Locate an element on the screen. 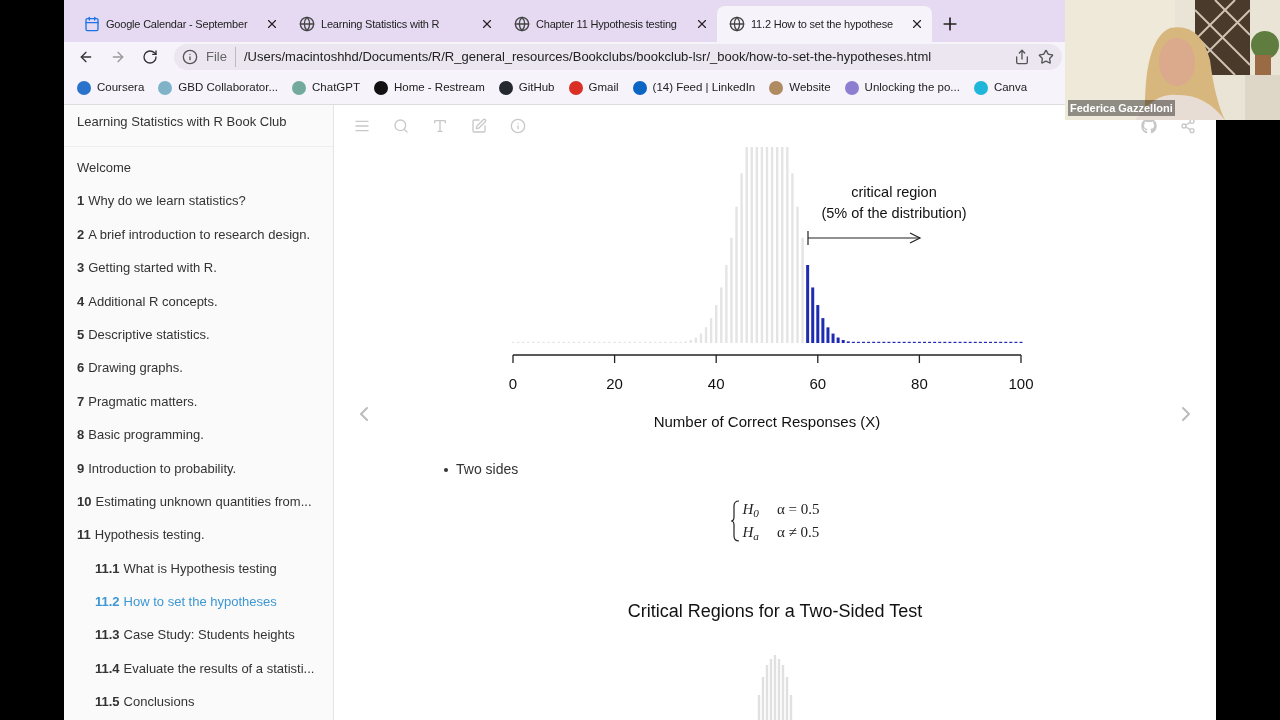 This screenshot has height=720, width=1280. font-icon is located at coordinates (440, 126).